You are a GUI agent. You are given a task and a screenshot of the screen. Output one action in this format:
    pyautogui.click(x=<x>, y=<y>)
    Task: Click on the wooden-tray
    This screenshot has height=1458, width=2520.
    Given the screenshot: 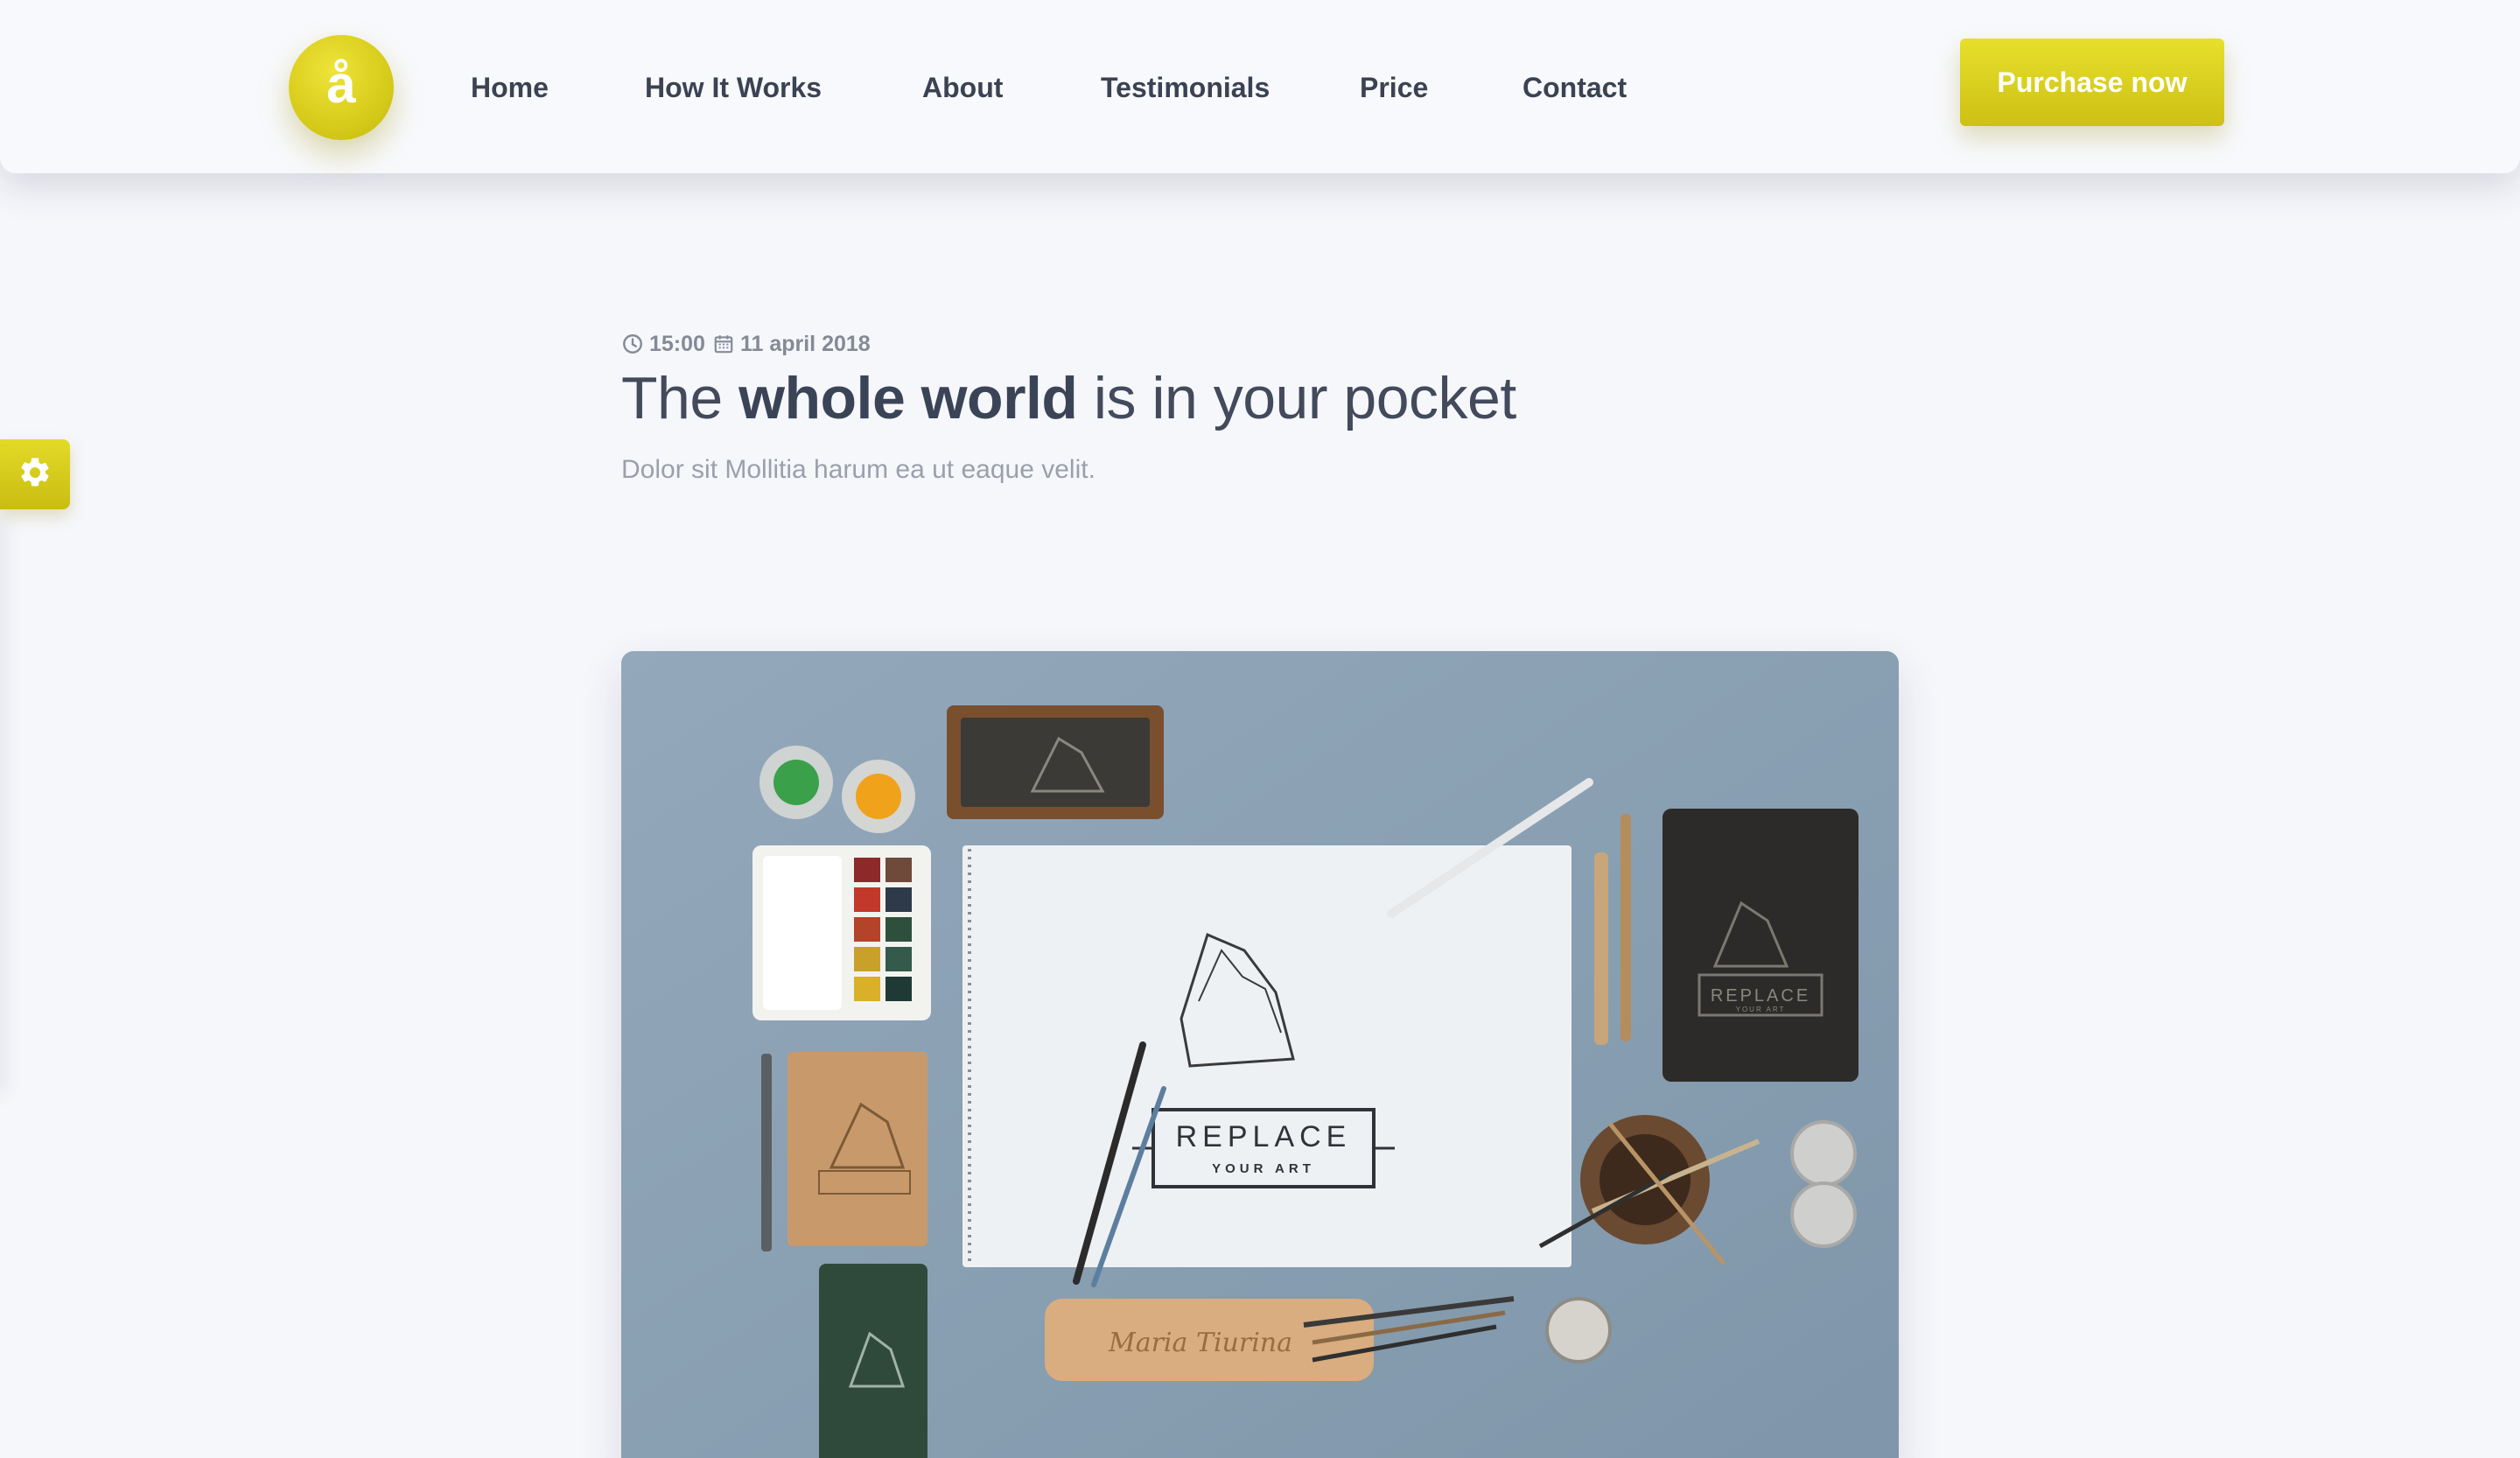 What is the action you would take?
    pyautogui.click(x=1055, y=762)
    